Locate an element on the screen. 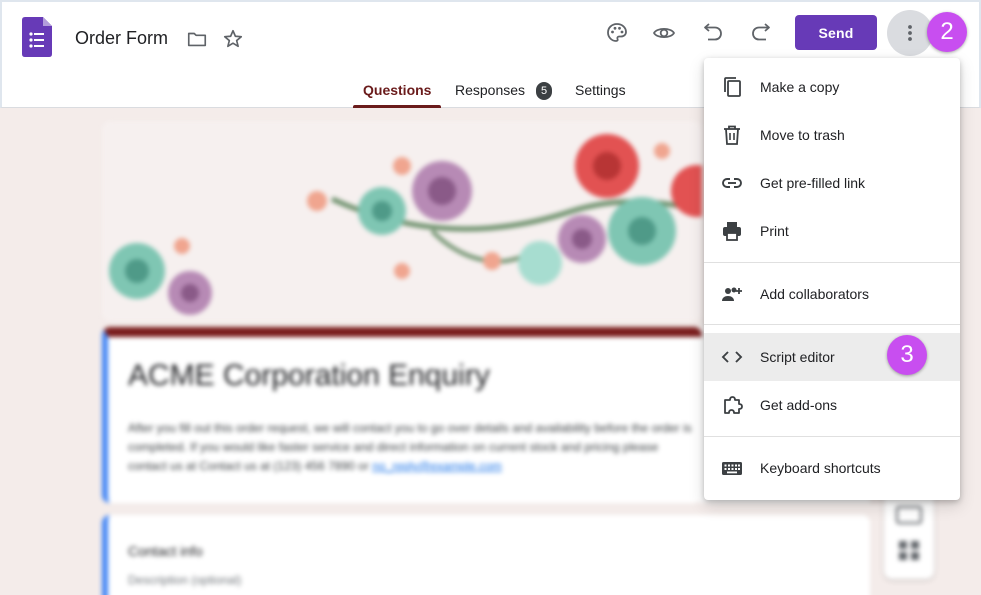 This screenshot has height=595, width=981. step-badge-2: 2 is located at coordinates (947, 32).